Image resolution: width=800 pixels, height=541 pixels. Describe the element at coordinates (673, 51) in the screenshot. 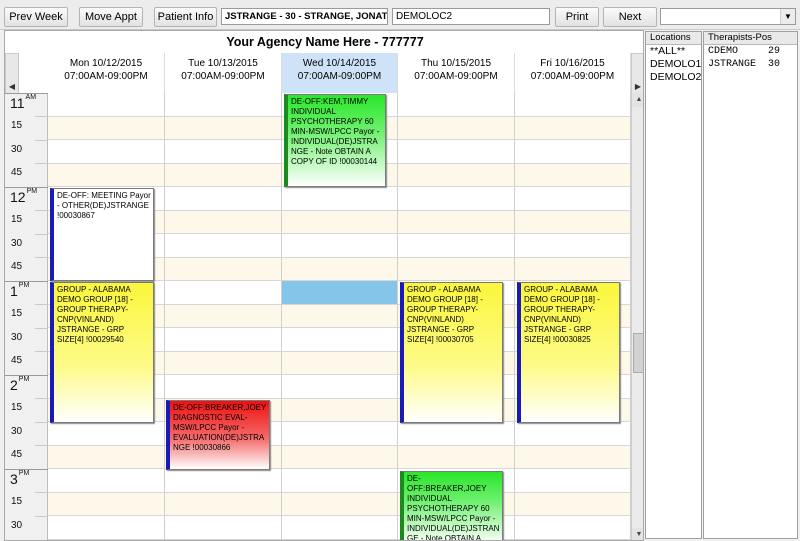

I see `location-item: **ALL**` at that location.